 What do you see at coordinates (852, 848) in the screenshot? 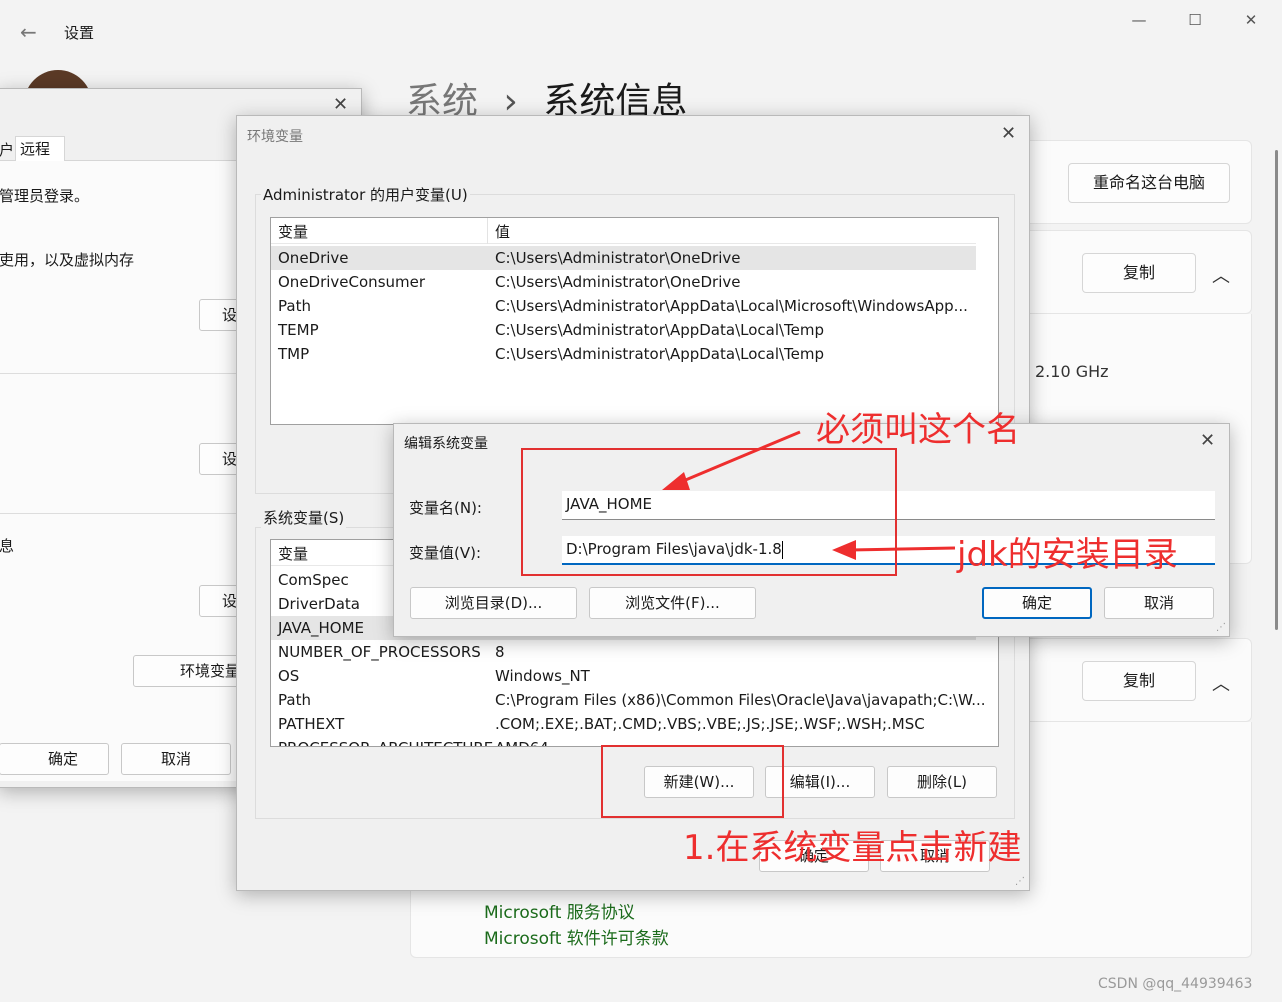
I see `annotation-step1: 1.在系统变量点击新建` at bounding box center [852, 848].